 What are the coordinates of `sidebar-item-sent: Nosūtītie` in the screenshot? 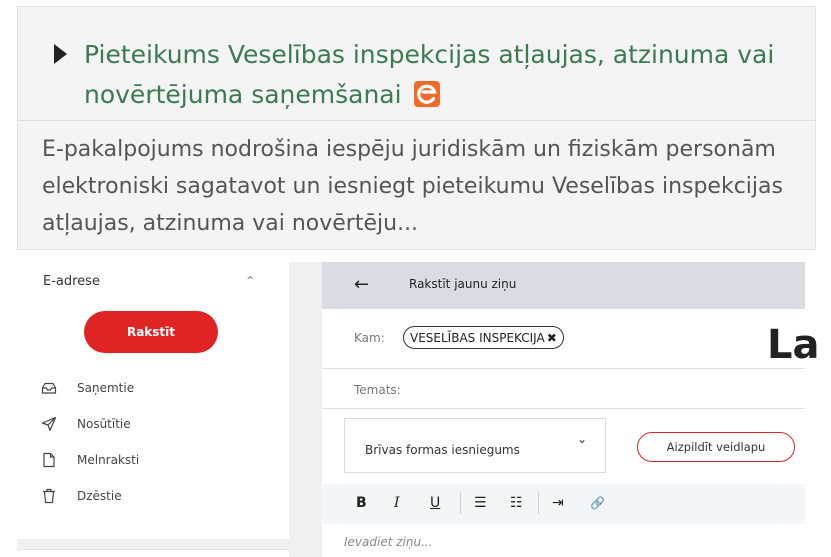 It's located at (86, 424).